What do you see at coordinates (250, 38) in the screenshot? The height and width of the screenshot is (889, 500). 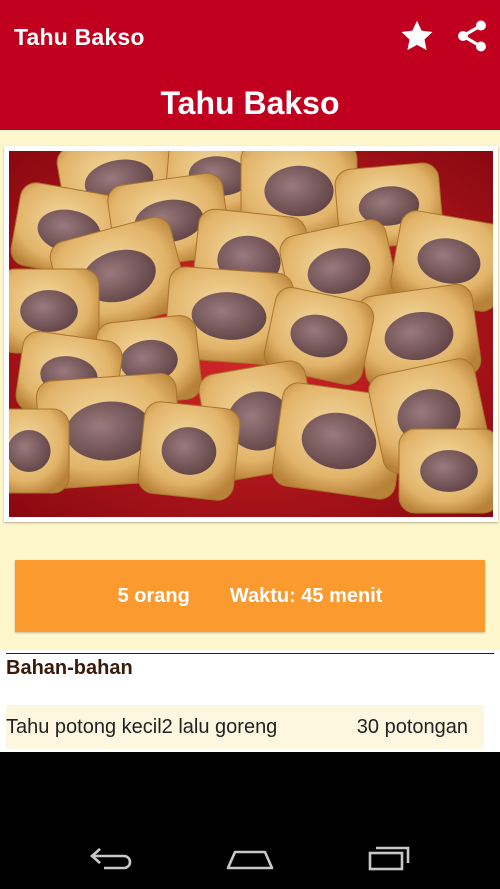 I see `action-bar: Tahu Bakso` at bounding box center [250, 38].